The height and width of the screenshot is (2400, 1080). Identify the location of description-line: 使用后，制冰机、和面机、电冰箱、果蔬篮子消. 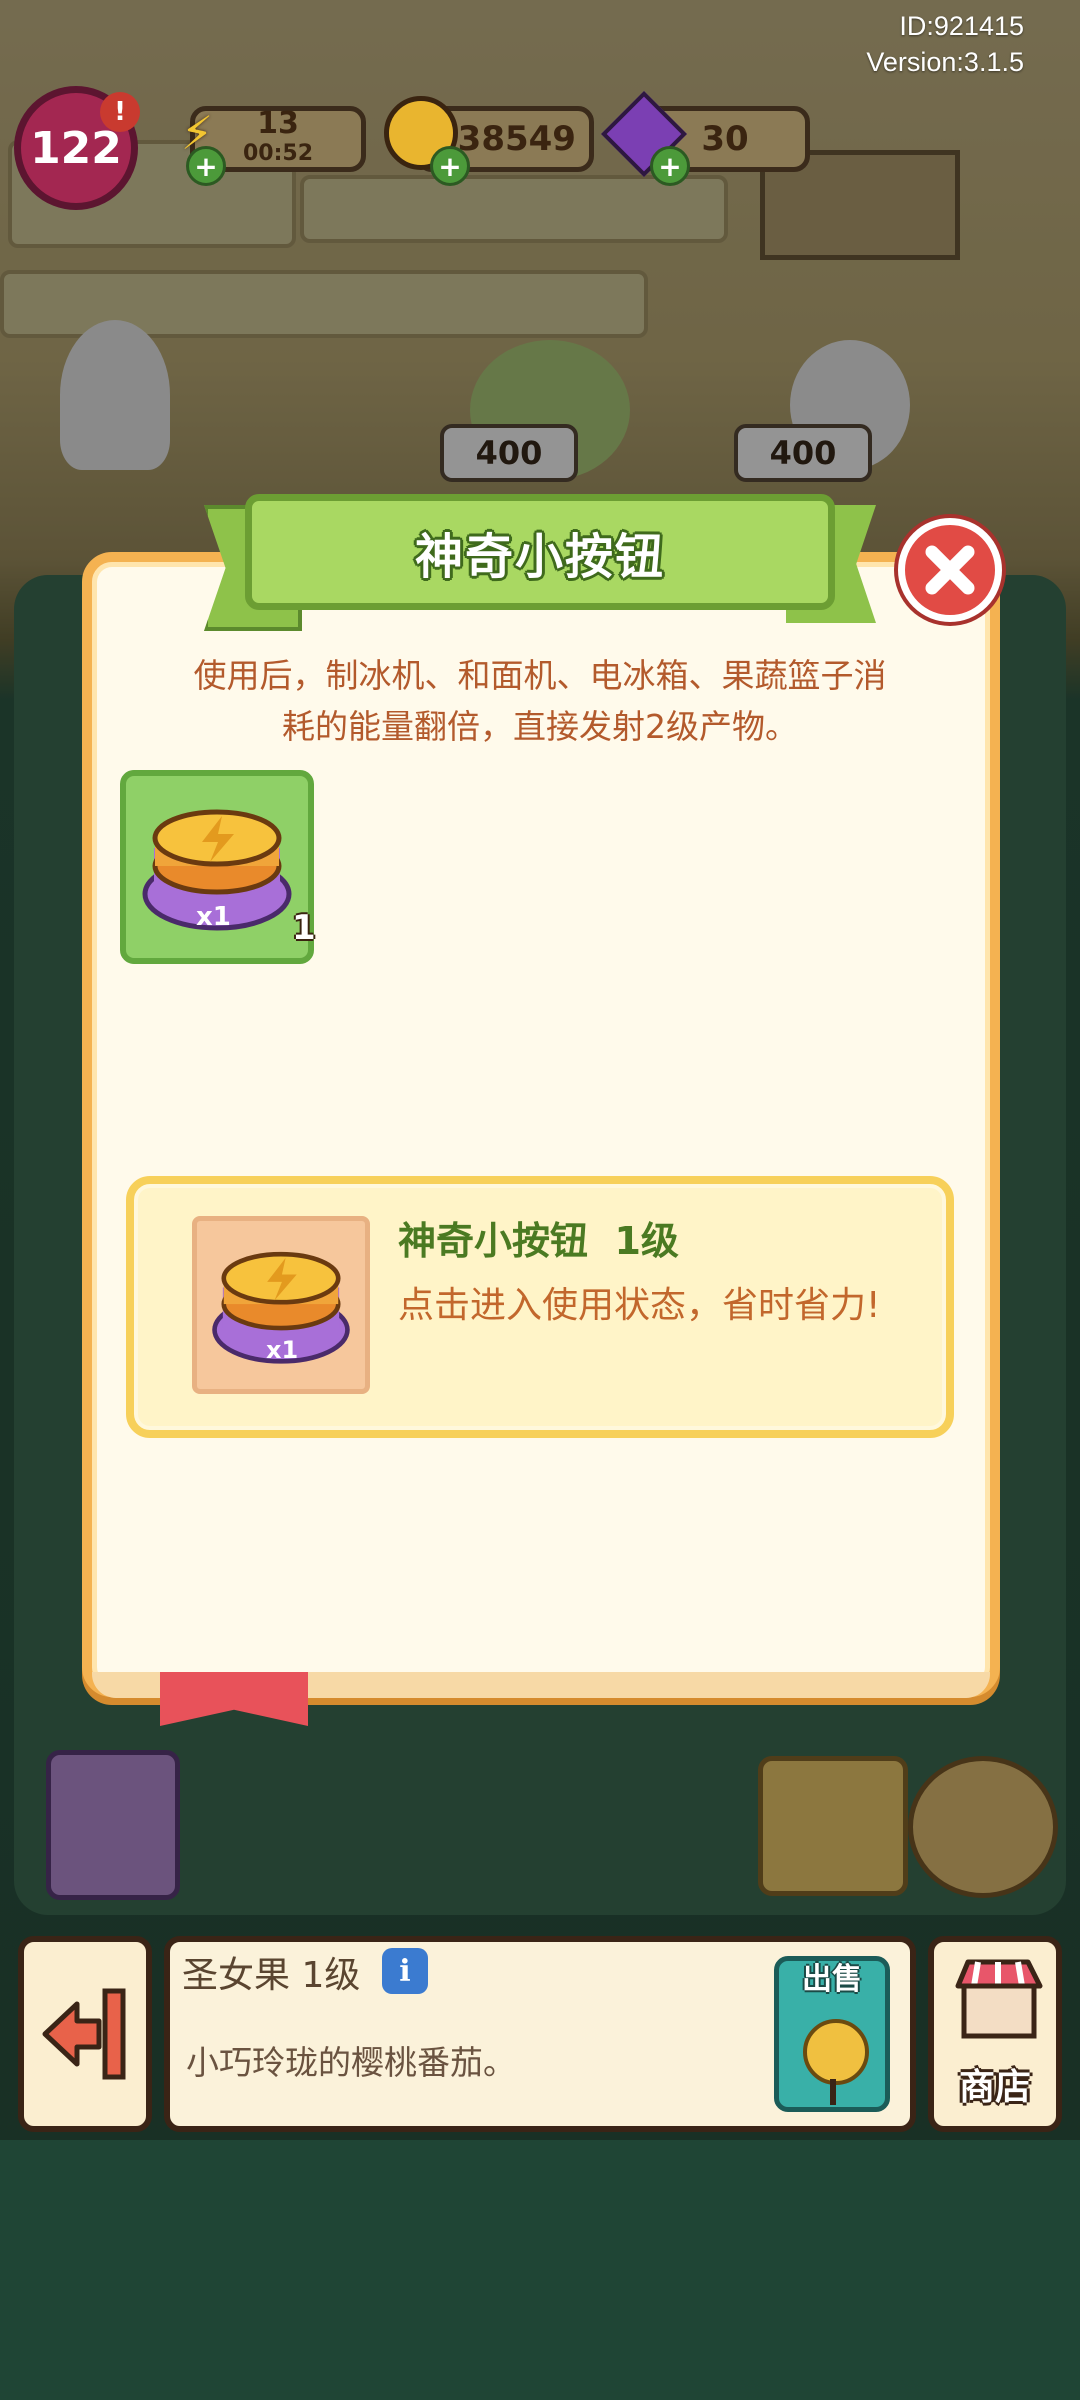
(540, 675).